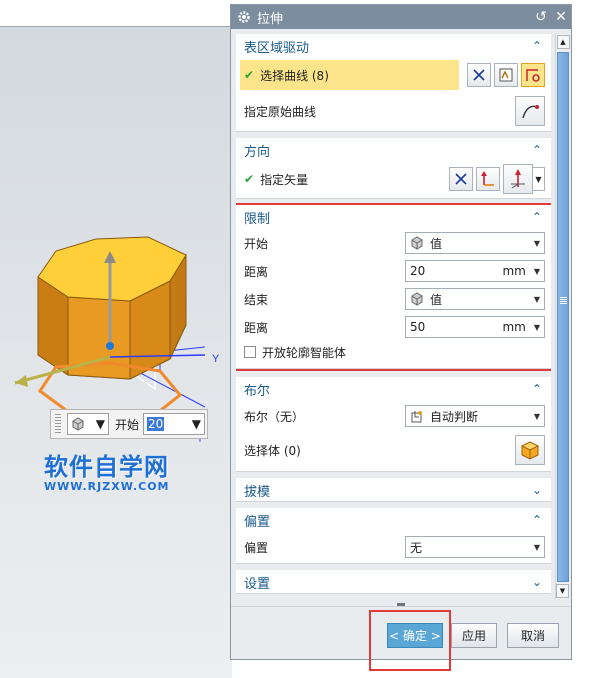 This screenshot has height=678, width=591. Describe the element at coordinates (401, 17) in the screenshot. I see `dialog-titlebar: 拉伸 ↺ ✕` at that location.